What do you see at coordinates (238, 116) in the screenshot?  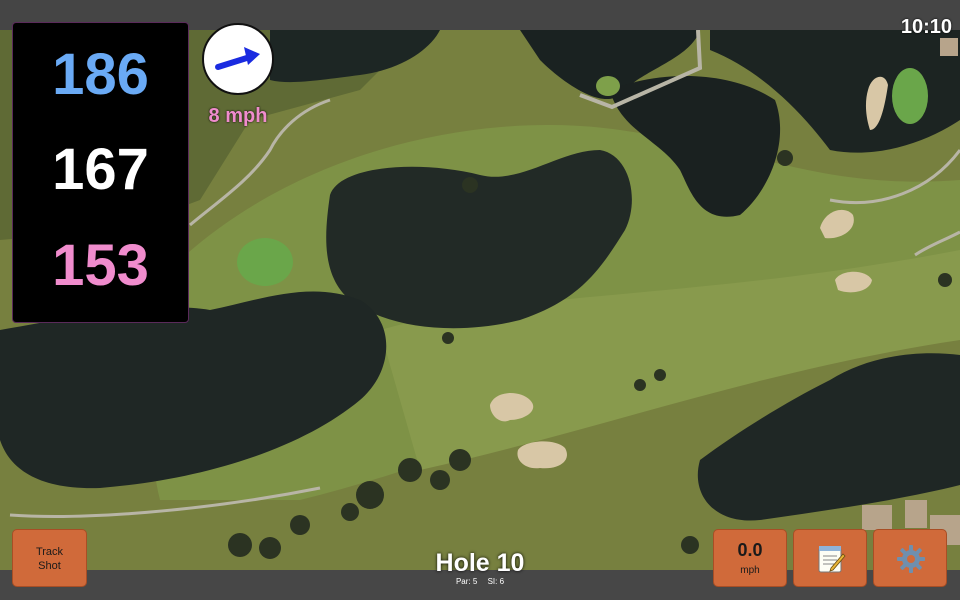 I see `wind-speed-label: 8 mph` at bounding box center [238, 116].